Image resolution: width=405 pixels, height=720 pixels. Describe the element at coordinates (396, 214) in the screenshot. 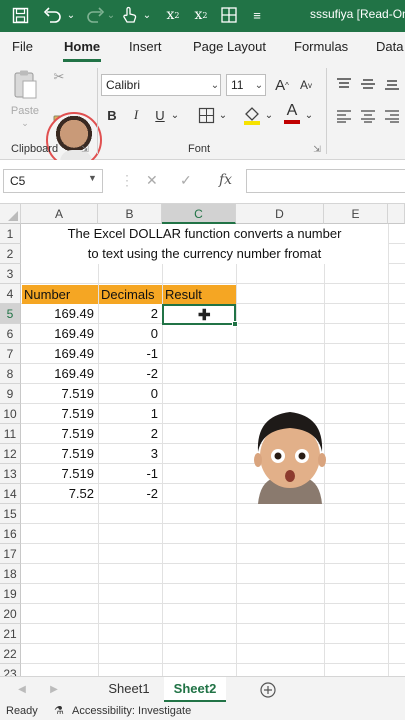

I see `column-header-f` at that location.